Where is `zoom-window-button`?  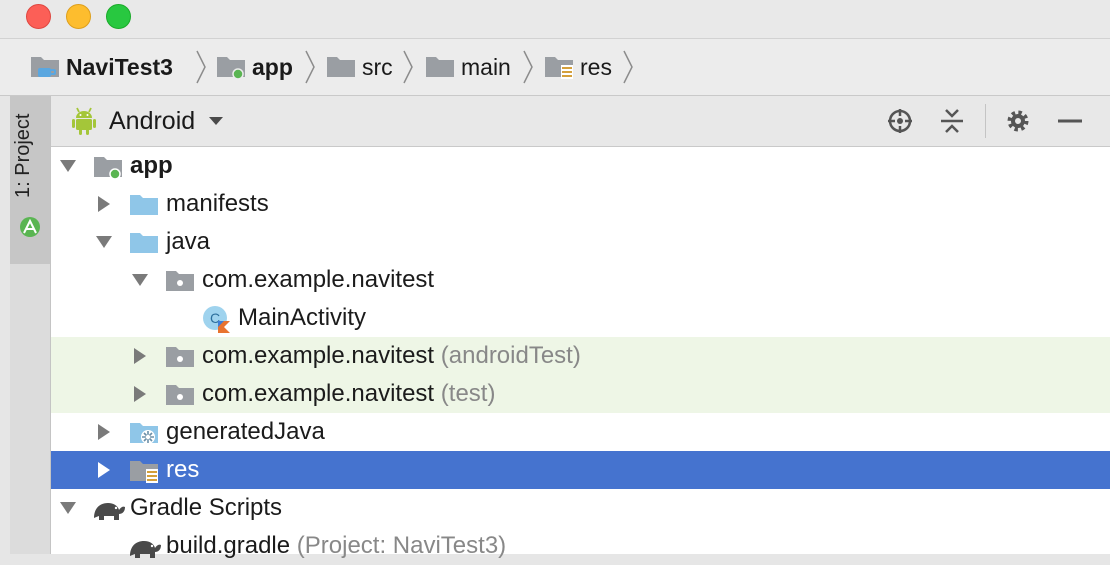
zoom-window-button is located at coordinates (118, 16).